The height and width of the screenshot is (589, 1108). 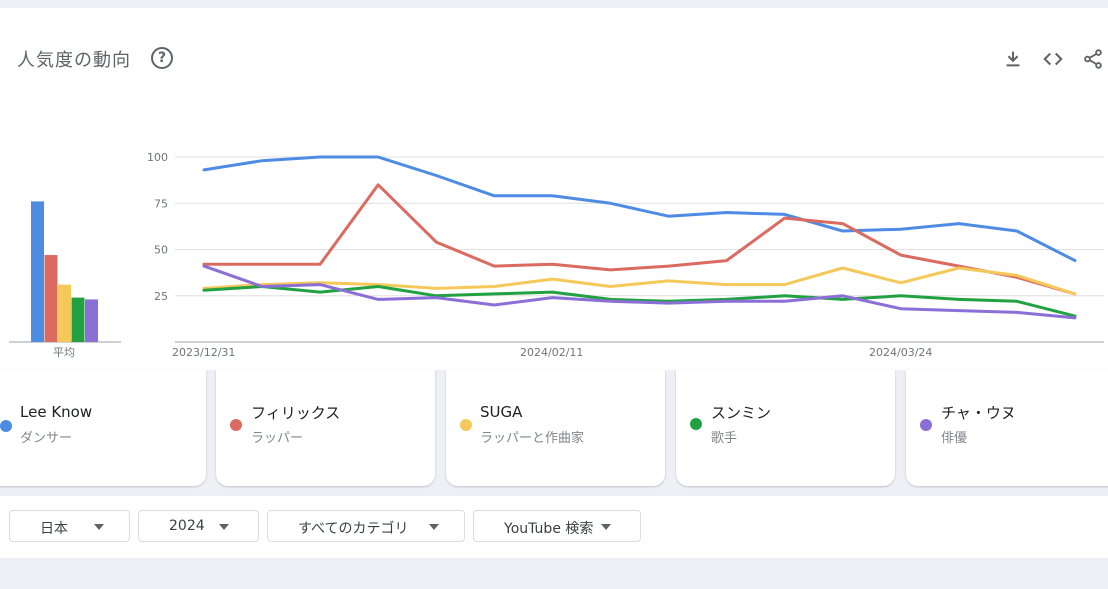 I want to click on legend-name: スンミン, so click(x=741, y=413).